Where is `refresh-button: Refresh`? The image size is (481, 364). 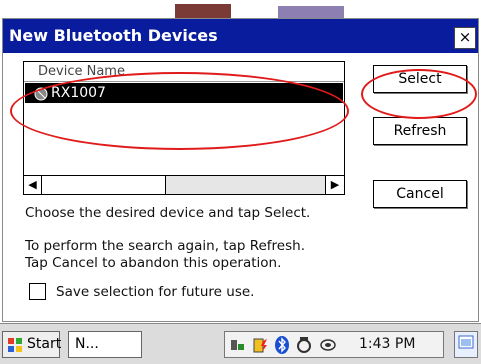
refresh-button: Refresh is located at coordinates (420, 131).